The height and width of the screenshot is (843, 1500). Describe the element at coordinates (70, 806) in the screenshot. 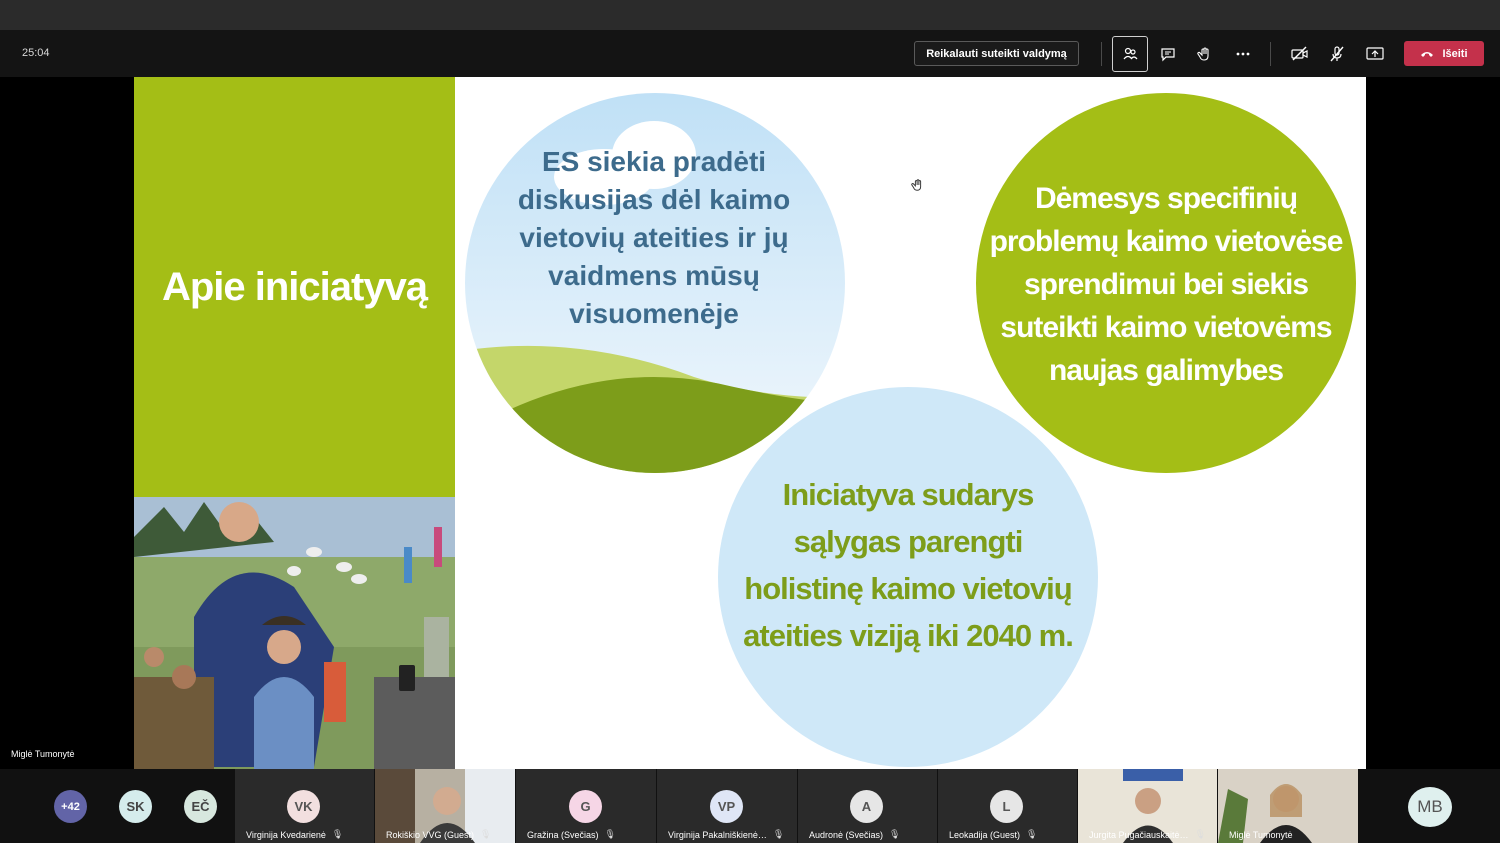

I see `more-participants-button: +42` at that location.